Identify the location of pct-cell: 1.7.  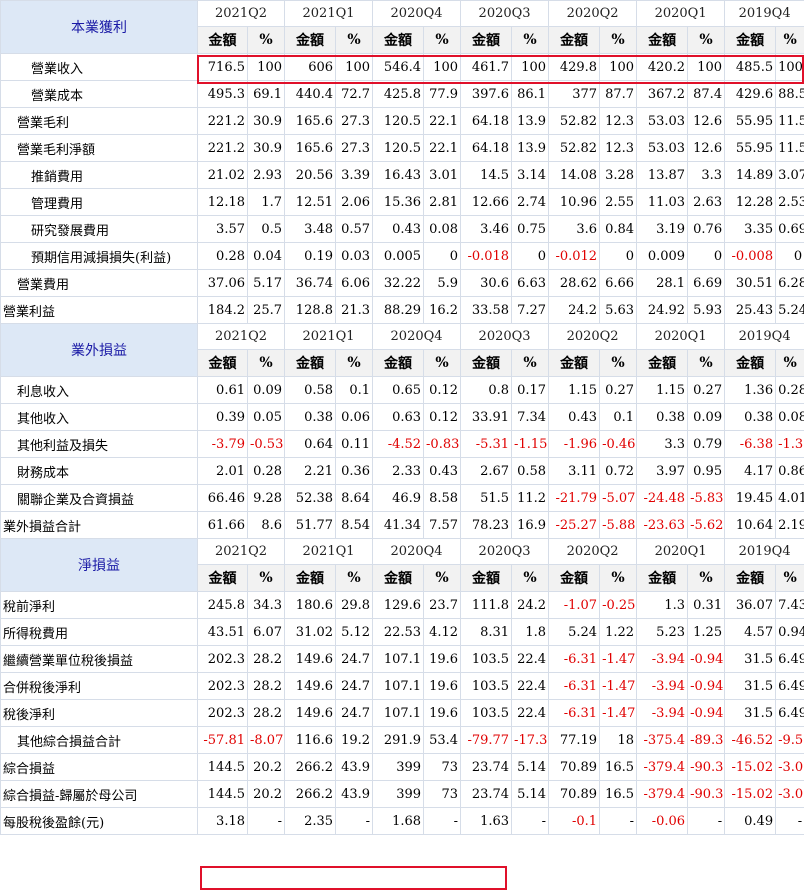
(266, 202).